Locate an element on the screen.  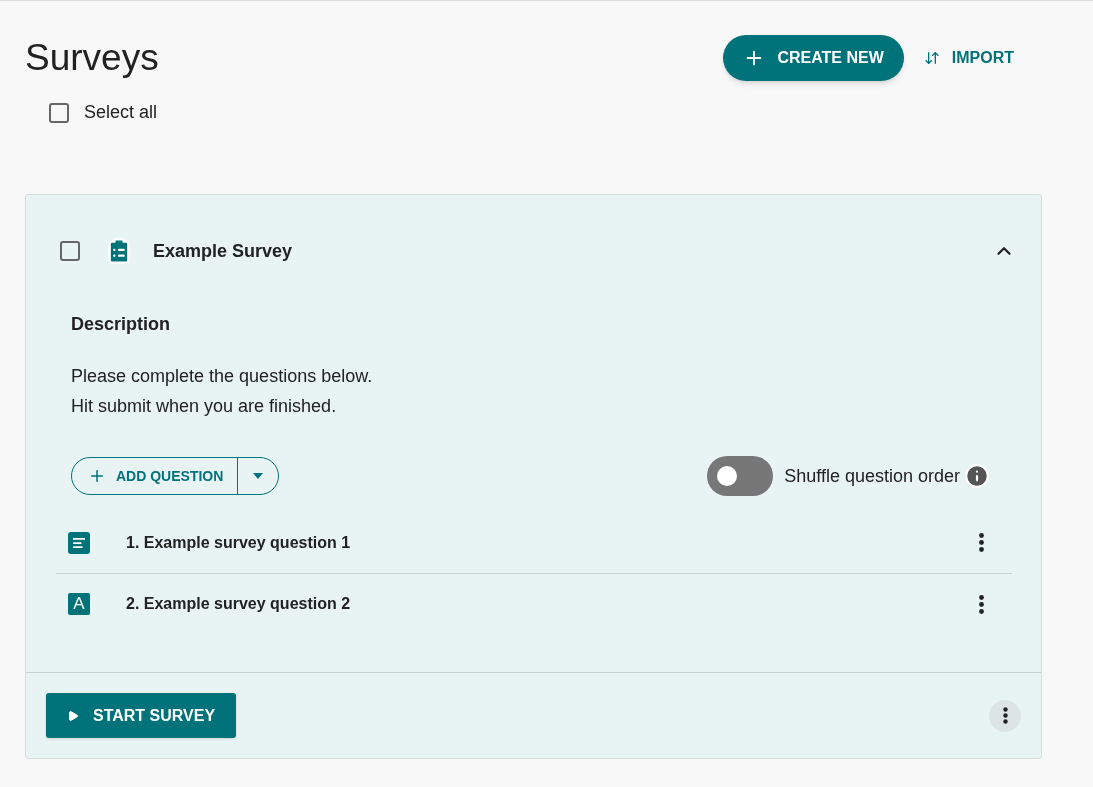
description-text: Hit submit when you are finished. is located at coordinates (204, 406).